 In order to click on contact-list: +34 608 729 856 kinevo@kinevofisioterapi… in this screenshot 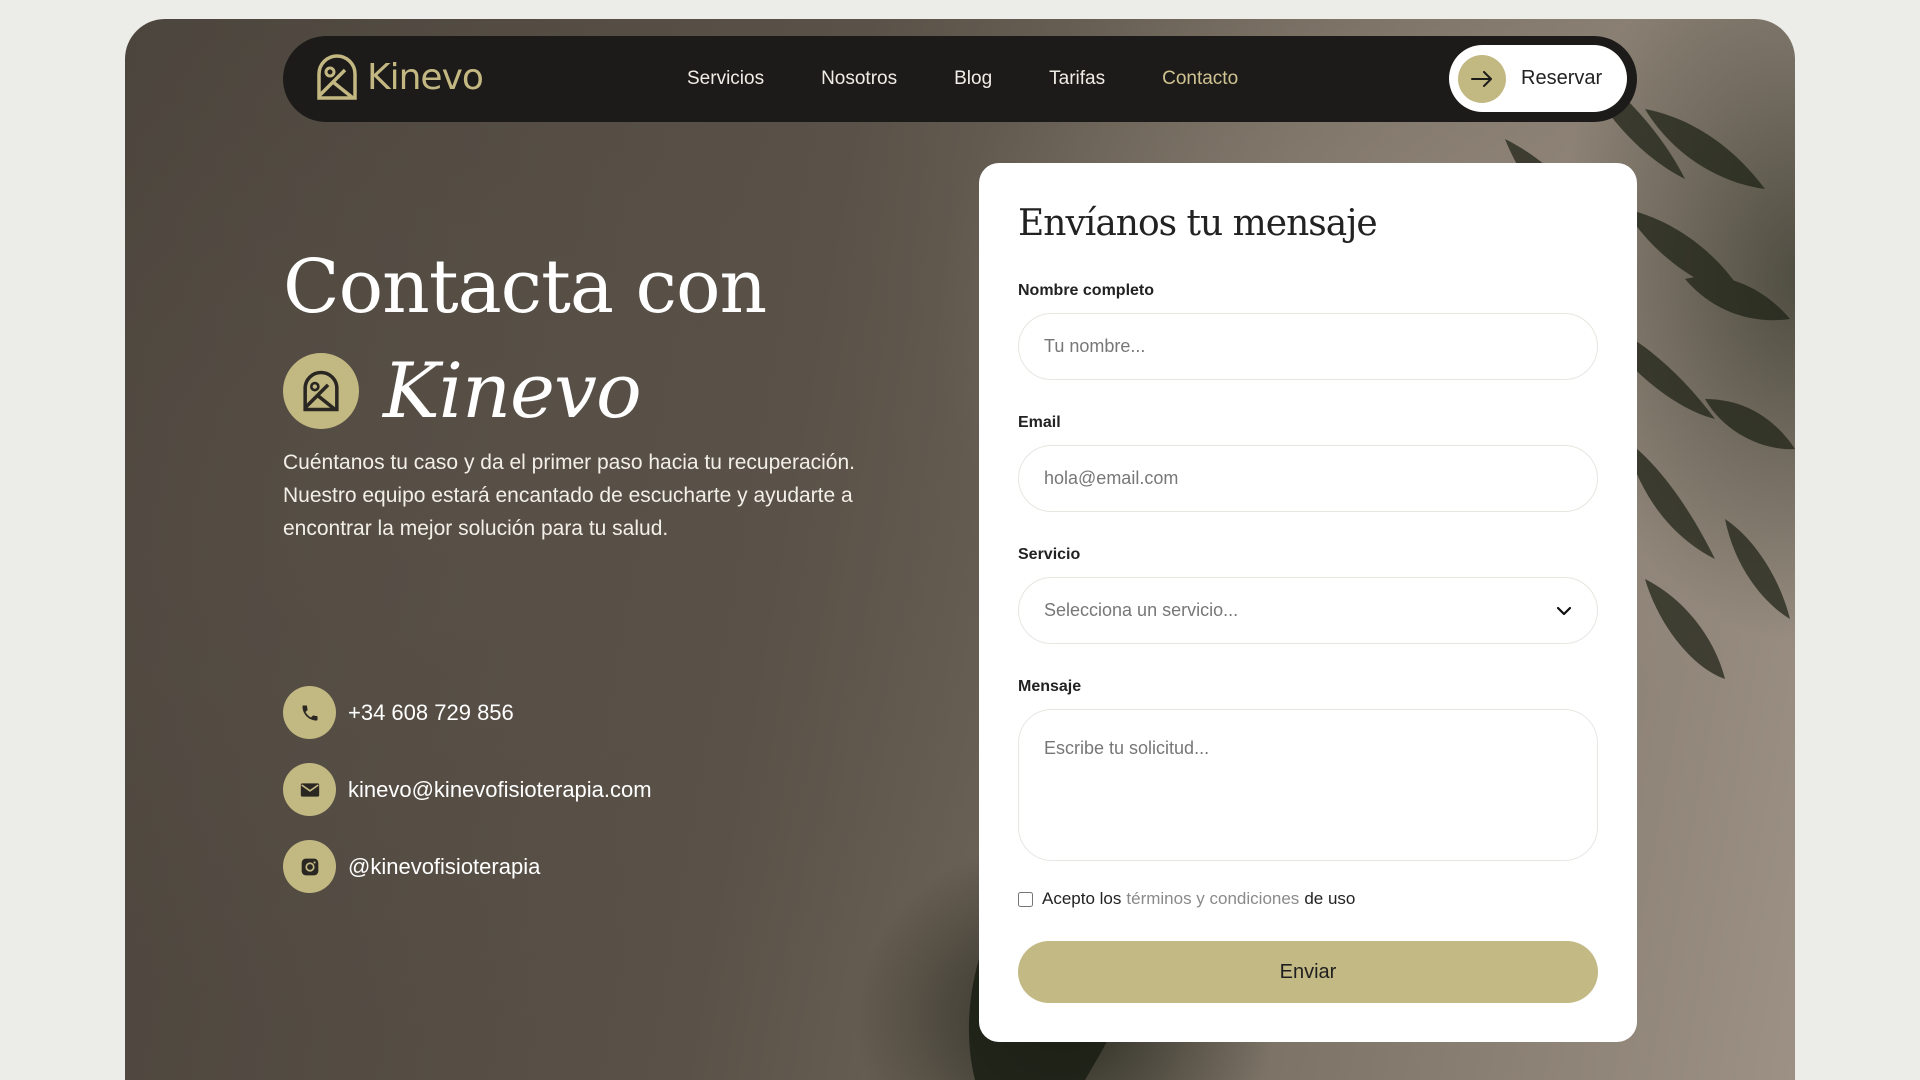, I will do `click(467, 801)`.